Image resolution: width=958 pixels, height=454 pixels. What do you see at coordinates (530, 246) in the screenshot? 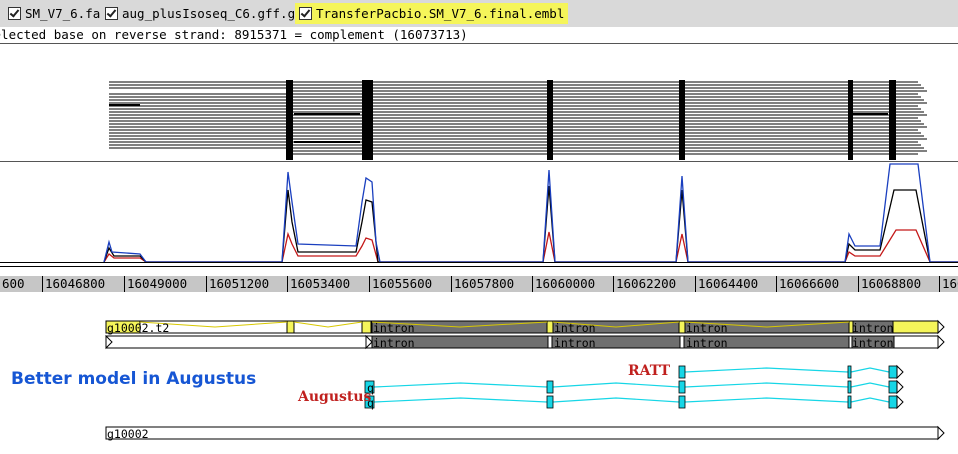
I see `coverage-red-line` at bounding box center [530, 246].